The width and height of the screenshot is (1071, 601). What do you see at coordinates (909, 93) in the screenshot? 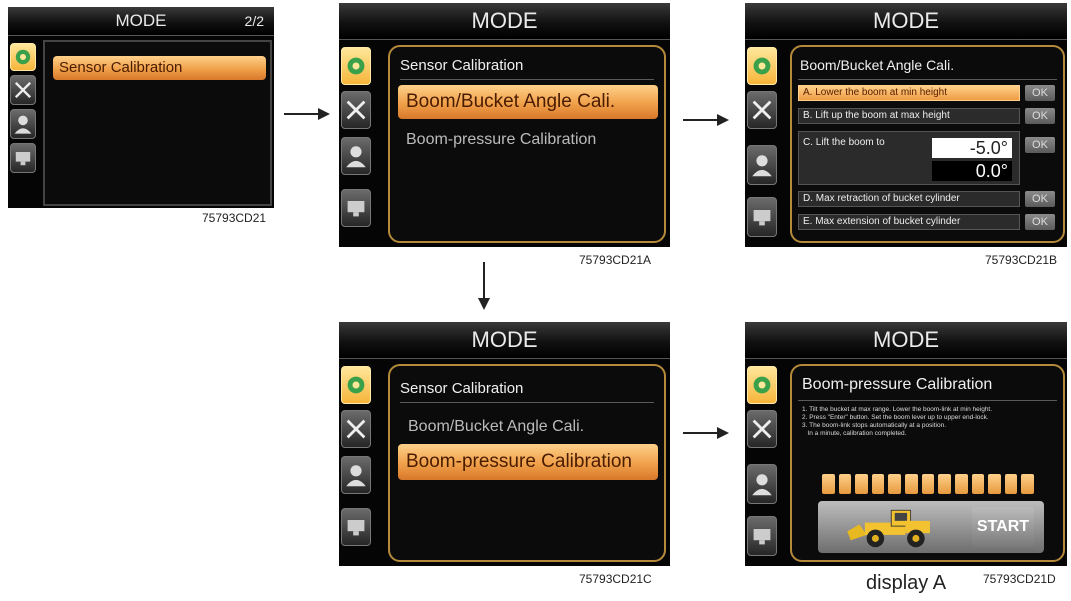
I see `step-a-label: A. Lower the boom at min height` at bounding box center [909, 93].